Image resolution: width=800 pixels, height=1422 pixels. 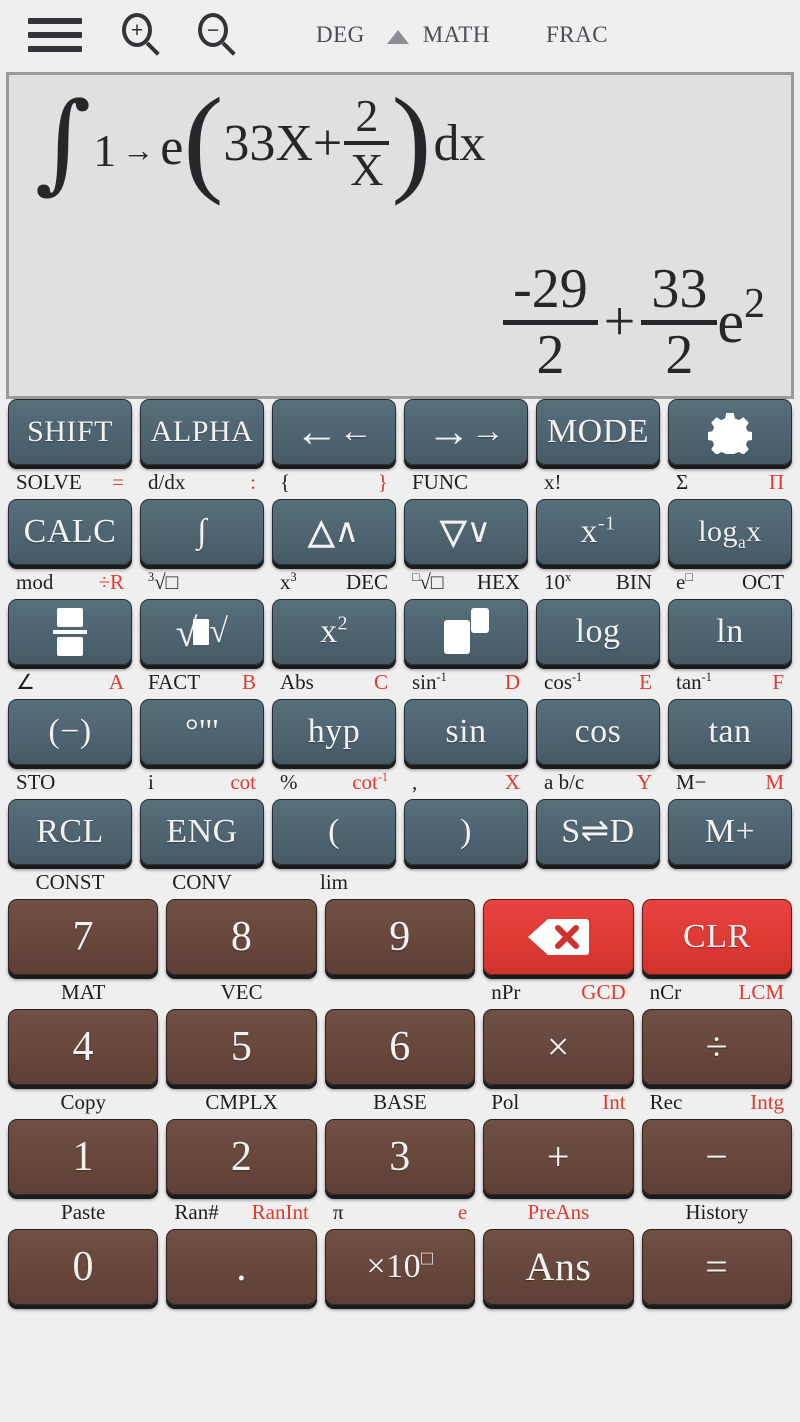 What do you see at coordinates (142, 35) in the screenshot?
I see `zoom-in-icon: +` at bounding box center [142, 35].